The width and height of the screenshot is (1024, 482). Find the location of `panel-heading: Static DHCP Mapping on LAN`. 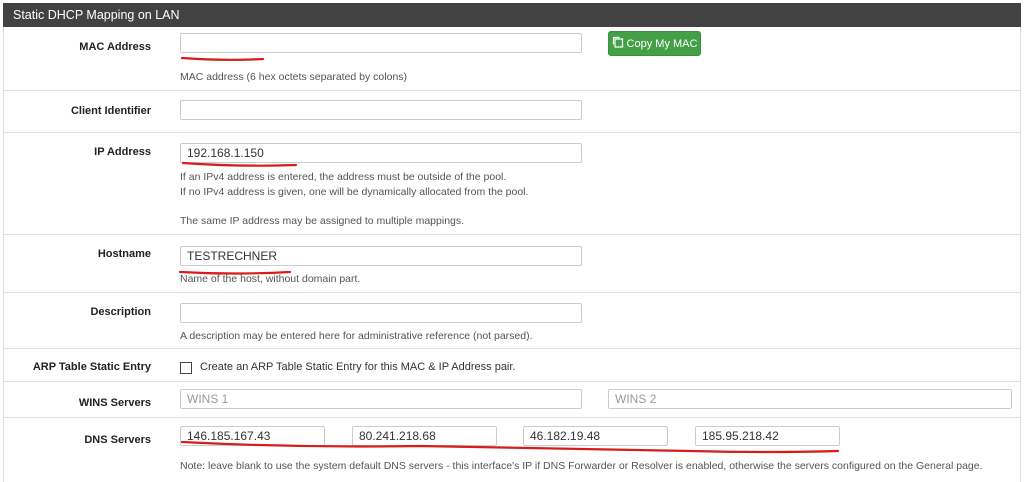

panel-heading: Static DHCP Mapping on LAN is located at coordinates (512, 15).